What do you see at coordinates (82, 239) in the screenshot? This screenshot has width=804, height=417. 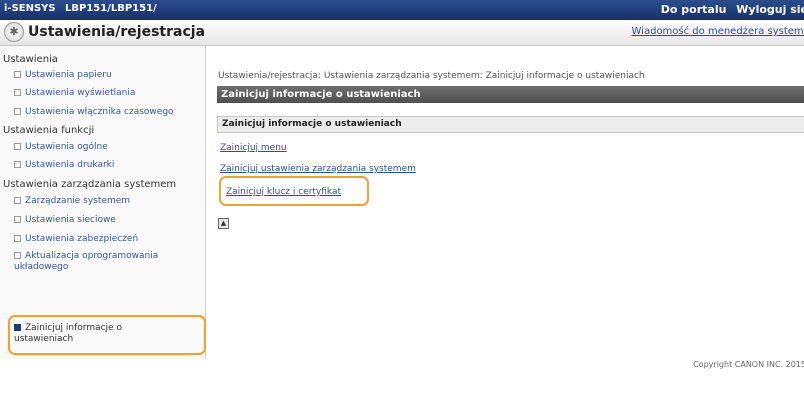 I see `sidebar-item-label: Ustawienia zabezpieczeń` at bounding box center [82, 239].